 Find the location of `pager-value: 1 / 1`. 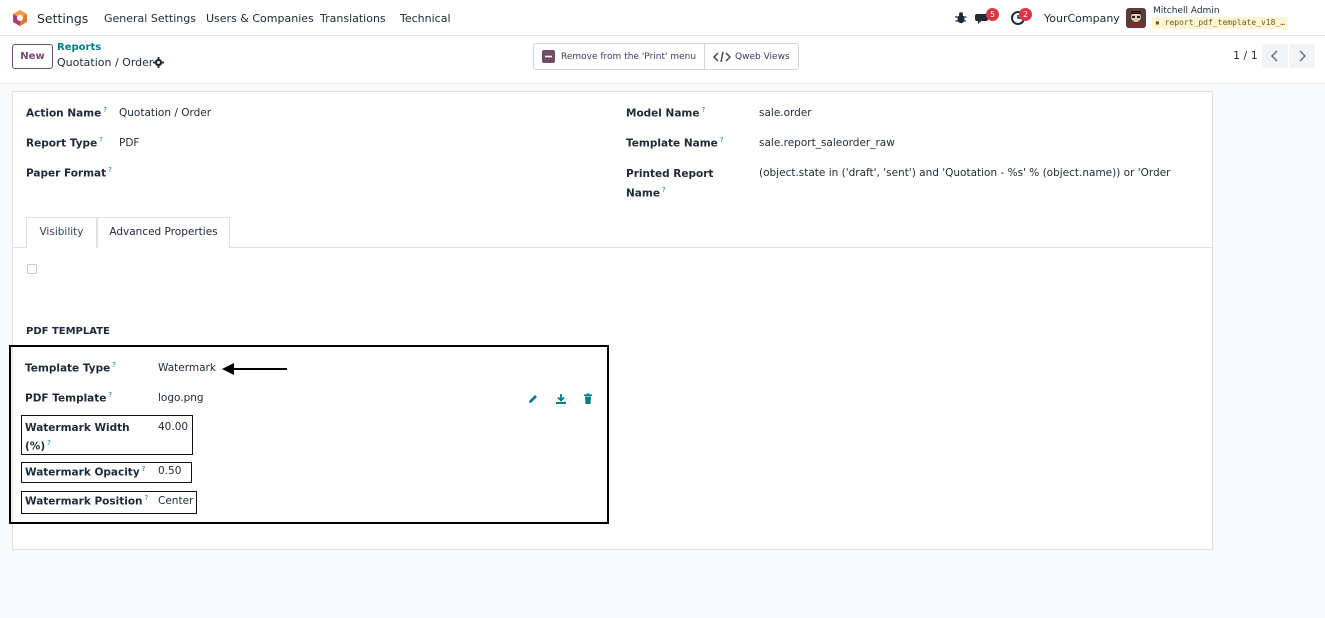

pager-value: 1 / 1 is located at coordinates (1245, 55).